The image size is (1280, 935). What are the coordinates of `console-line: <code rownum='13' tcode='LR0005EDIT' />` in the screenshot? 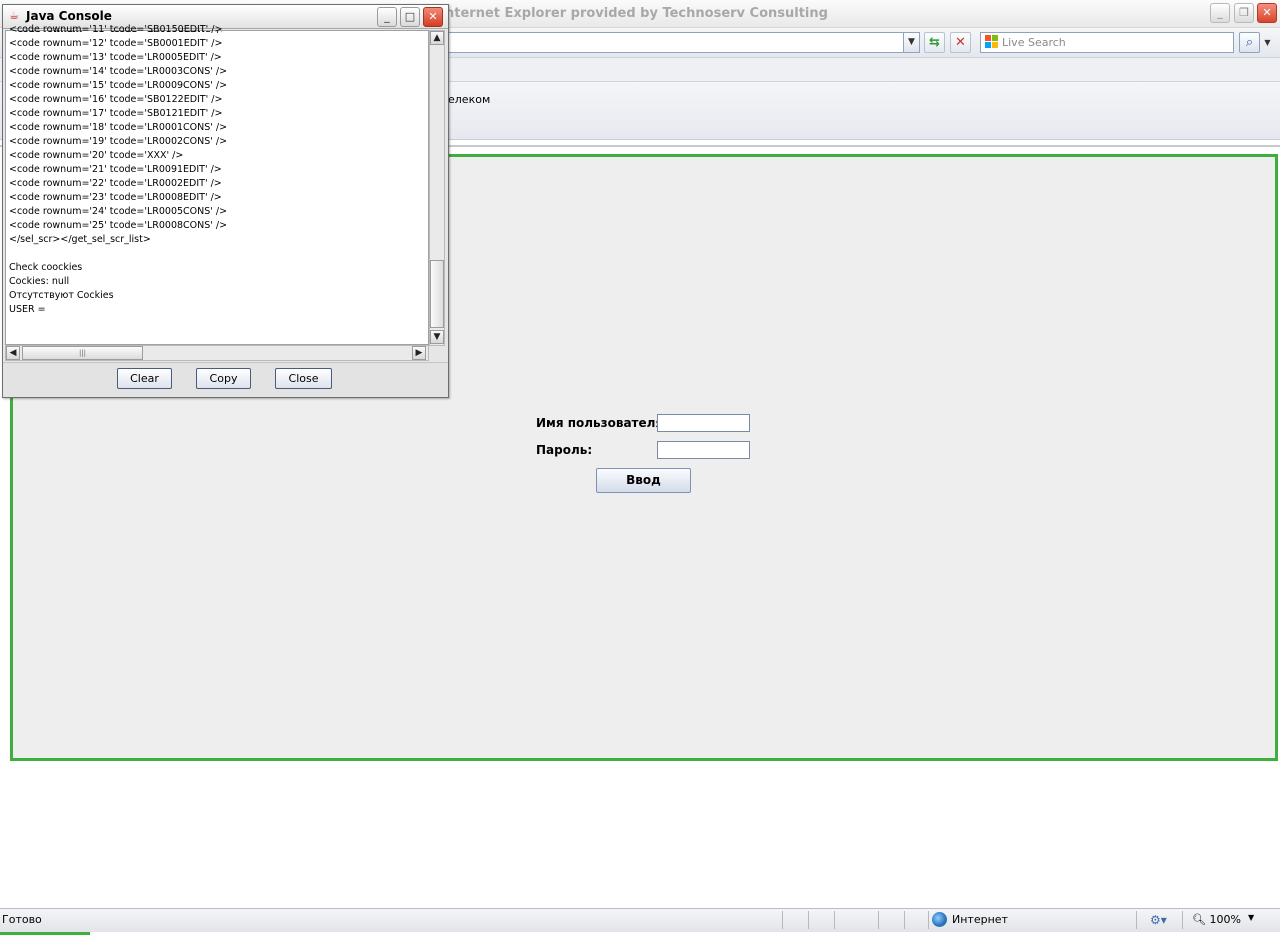 It's located at (115, 57).